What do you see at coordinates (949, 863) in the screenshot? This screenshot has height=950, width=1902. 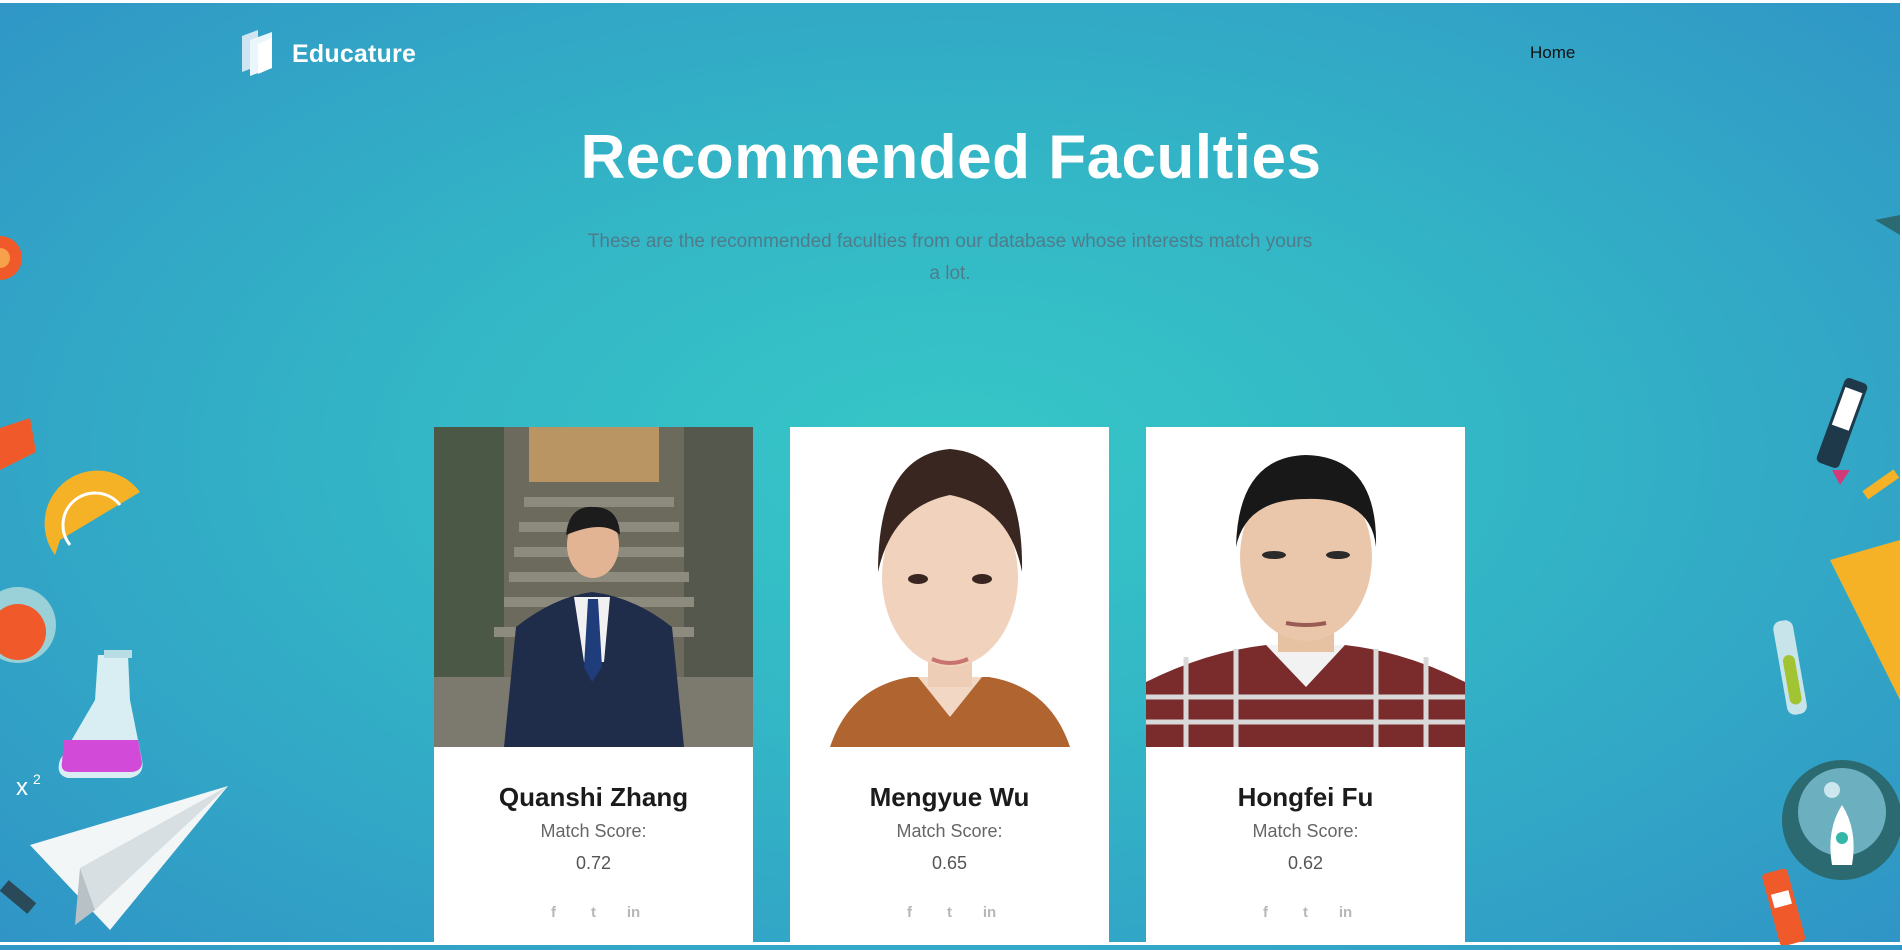 I see `match-score-value: 0.65` at bounding box center [949, 863].